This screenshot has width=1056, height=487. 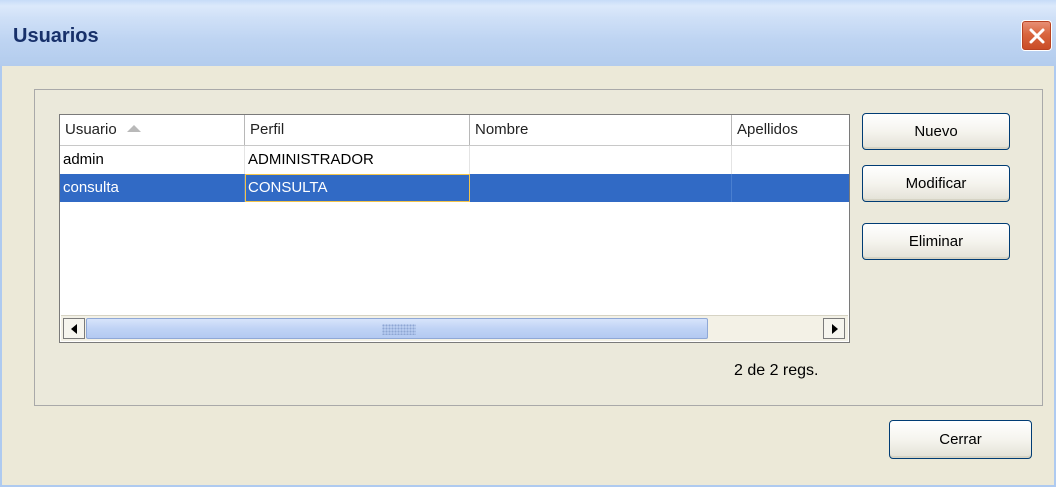 I want to click on column-header-nombre: Nombre, so click(x=601, y=130).